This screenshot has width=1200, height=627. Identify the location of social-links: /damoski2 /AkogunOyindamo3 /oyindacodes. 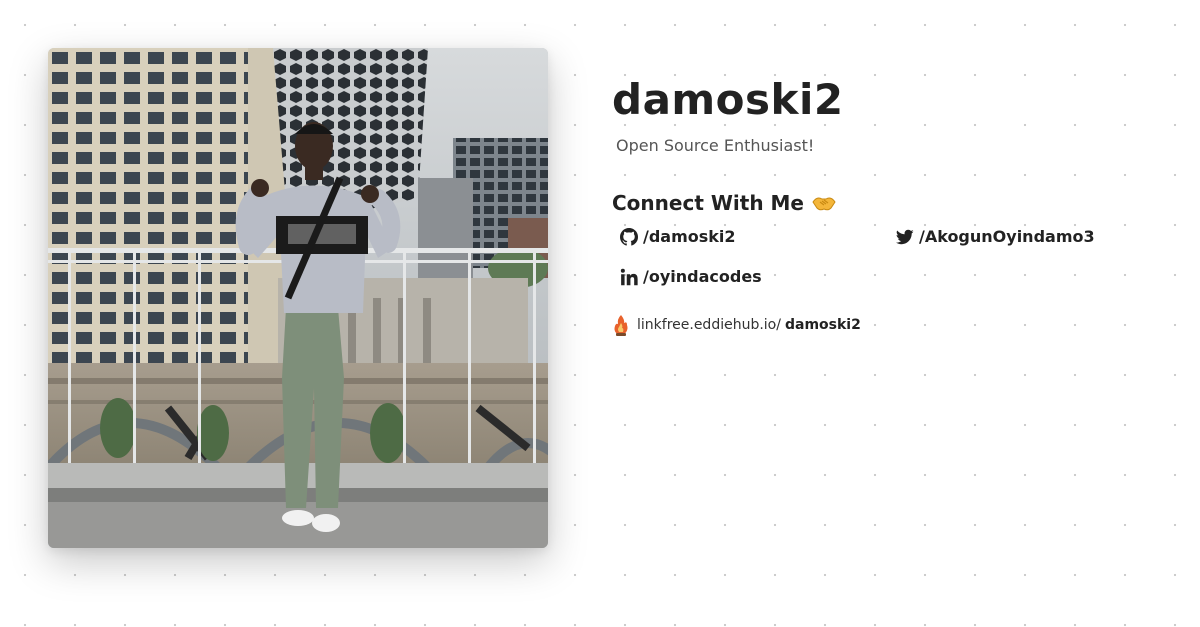
(892, 257).